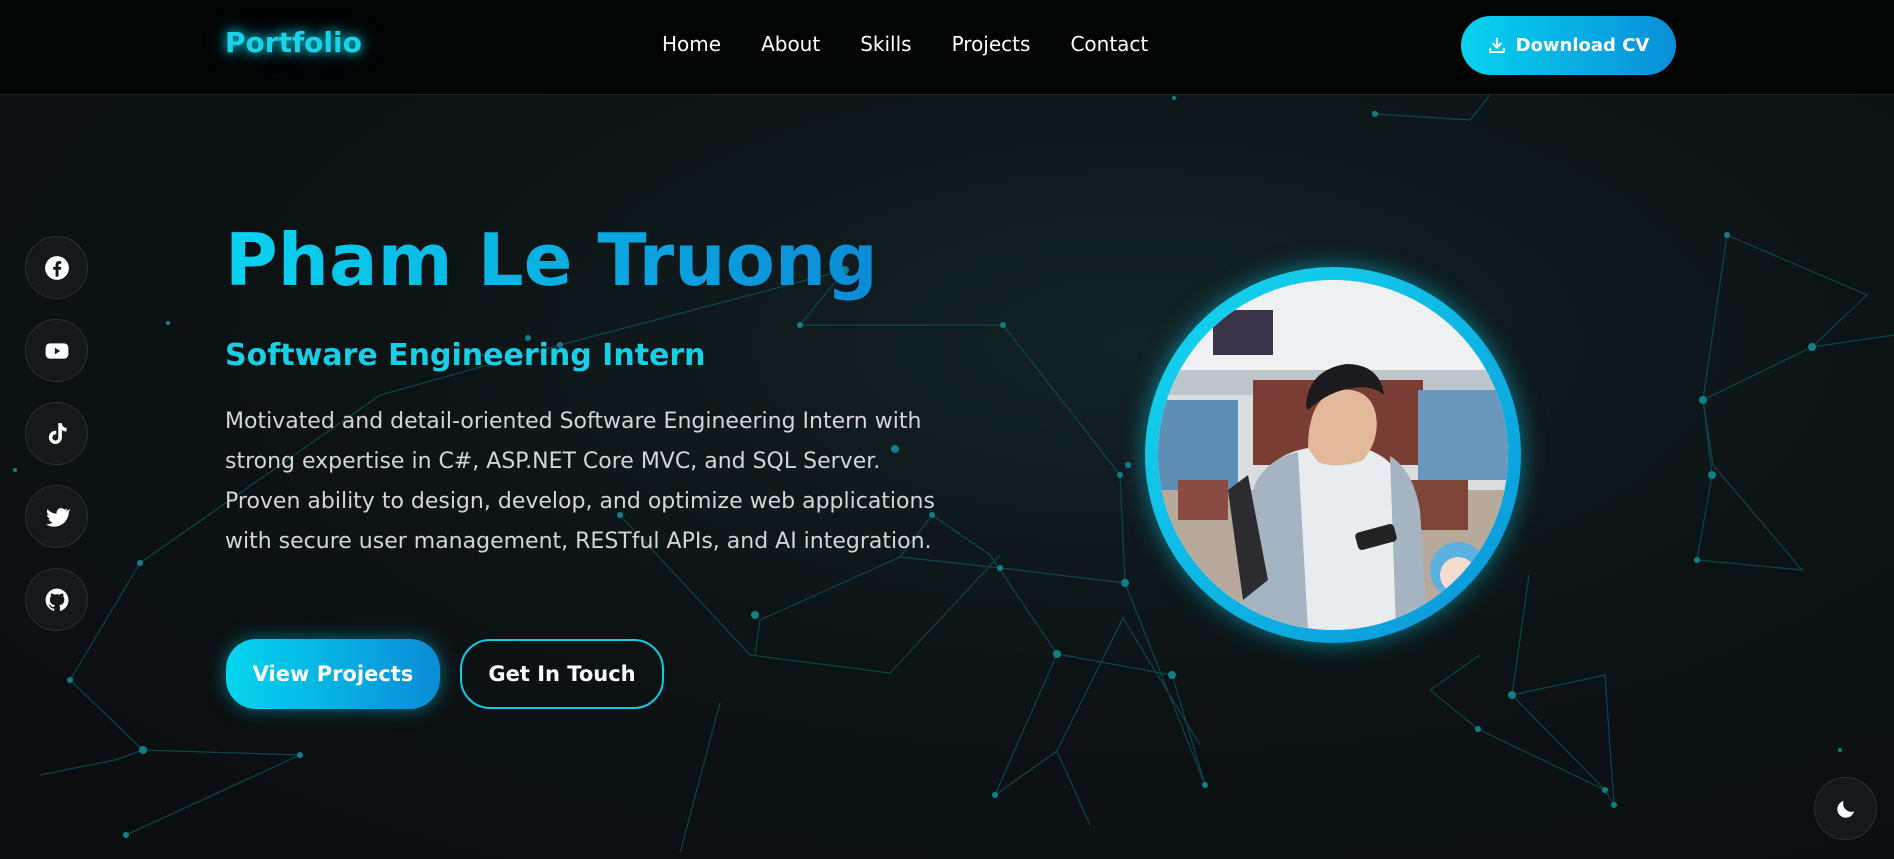 The height and width of the screenshot is (859, 1894). Describe the element at coordinates (465, 355) in the screenshot. I see `hero-role: Software Engineering Intern` at that location.